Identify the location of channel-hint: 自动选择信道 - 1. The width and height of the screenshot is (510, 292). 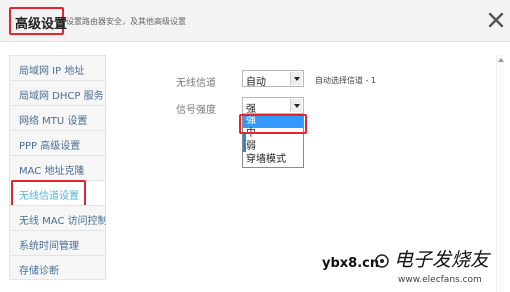
(346, 80).